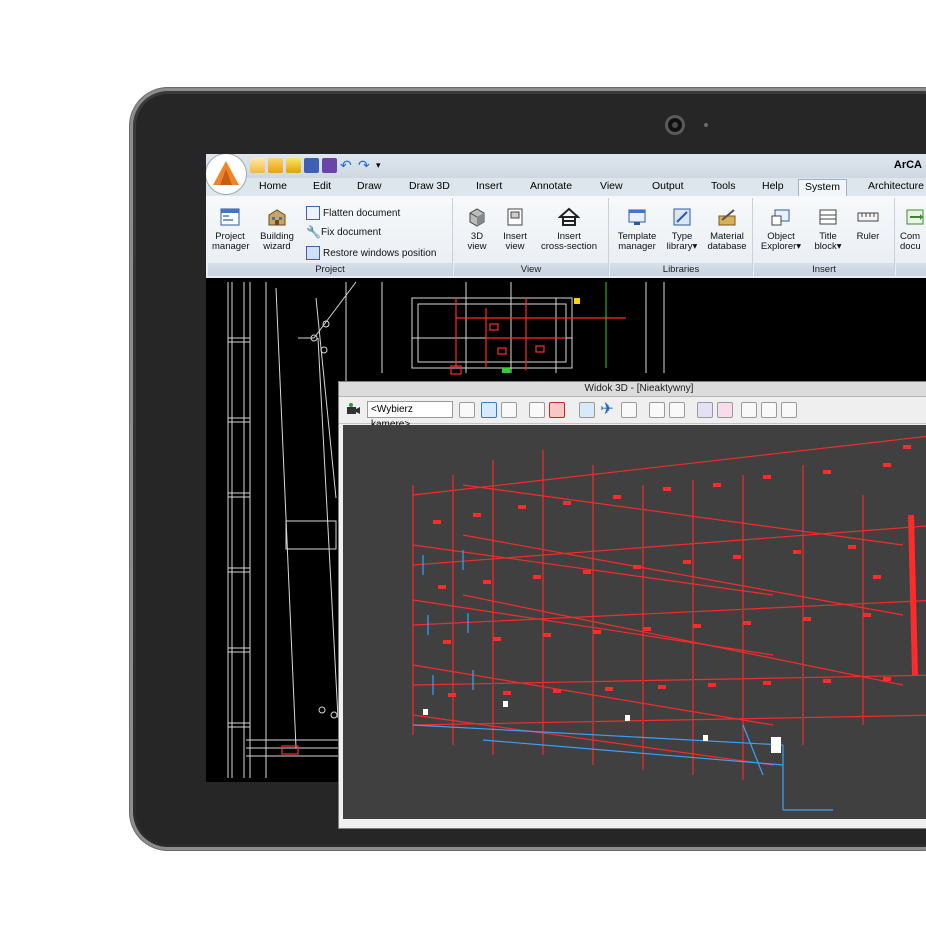  What do you see at coordinates (727, 229) in the screenshot?
I see `material-database-button: Material database` at bounding box center [727, 229].